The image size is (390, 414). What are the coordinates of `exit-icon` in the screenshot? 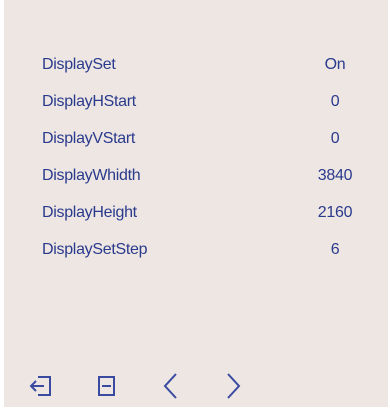 It's located at (41, 386).